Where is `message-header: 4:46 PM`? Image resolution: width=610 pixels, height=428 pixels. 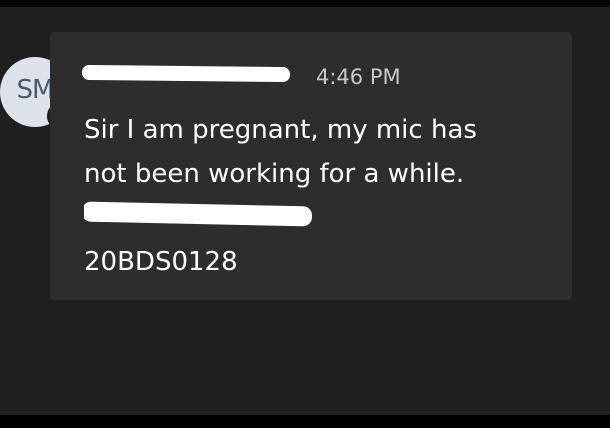 message-header: 4:46 PM is located at coordinates (241, 77).